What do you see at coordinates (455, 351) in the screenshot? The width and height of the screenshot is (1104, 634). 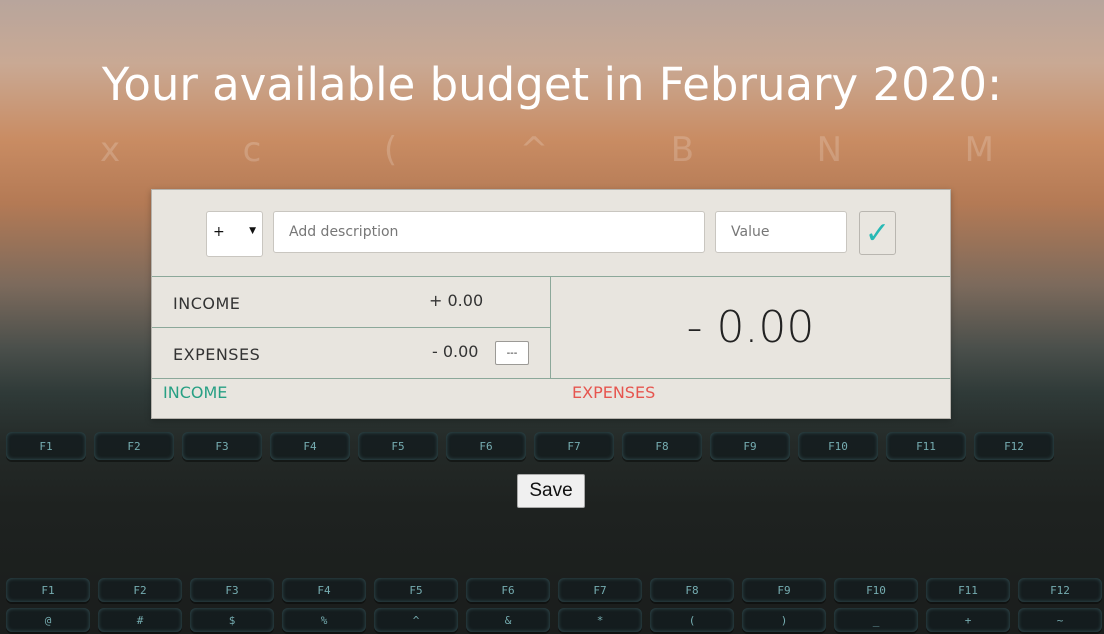 I see `expenses-value: - 0.00` at bounding box center [455, 351].